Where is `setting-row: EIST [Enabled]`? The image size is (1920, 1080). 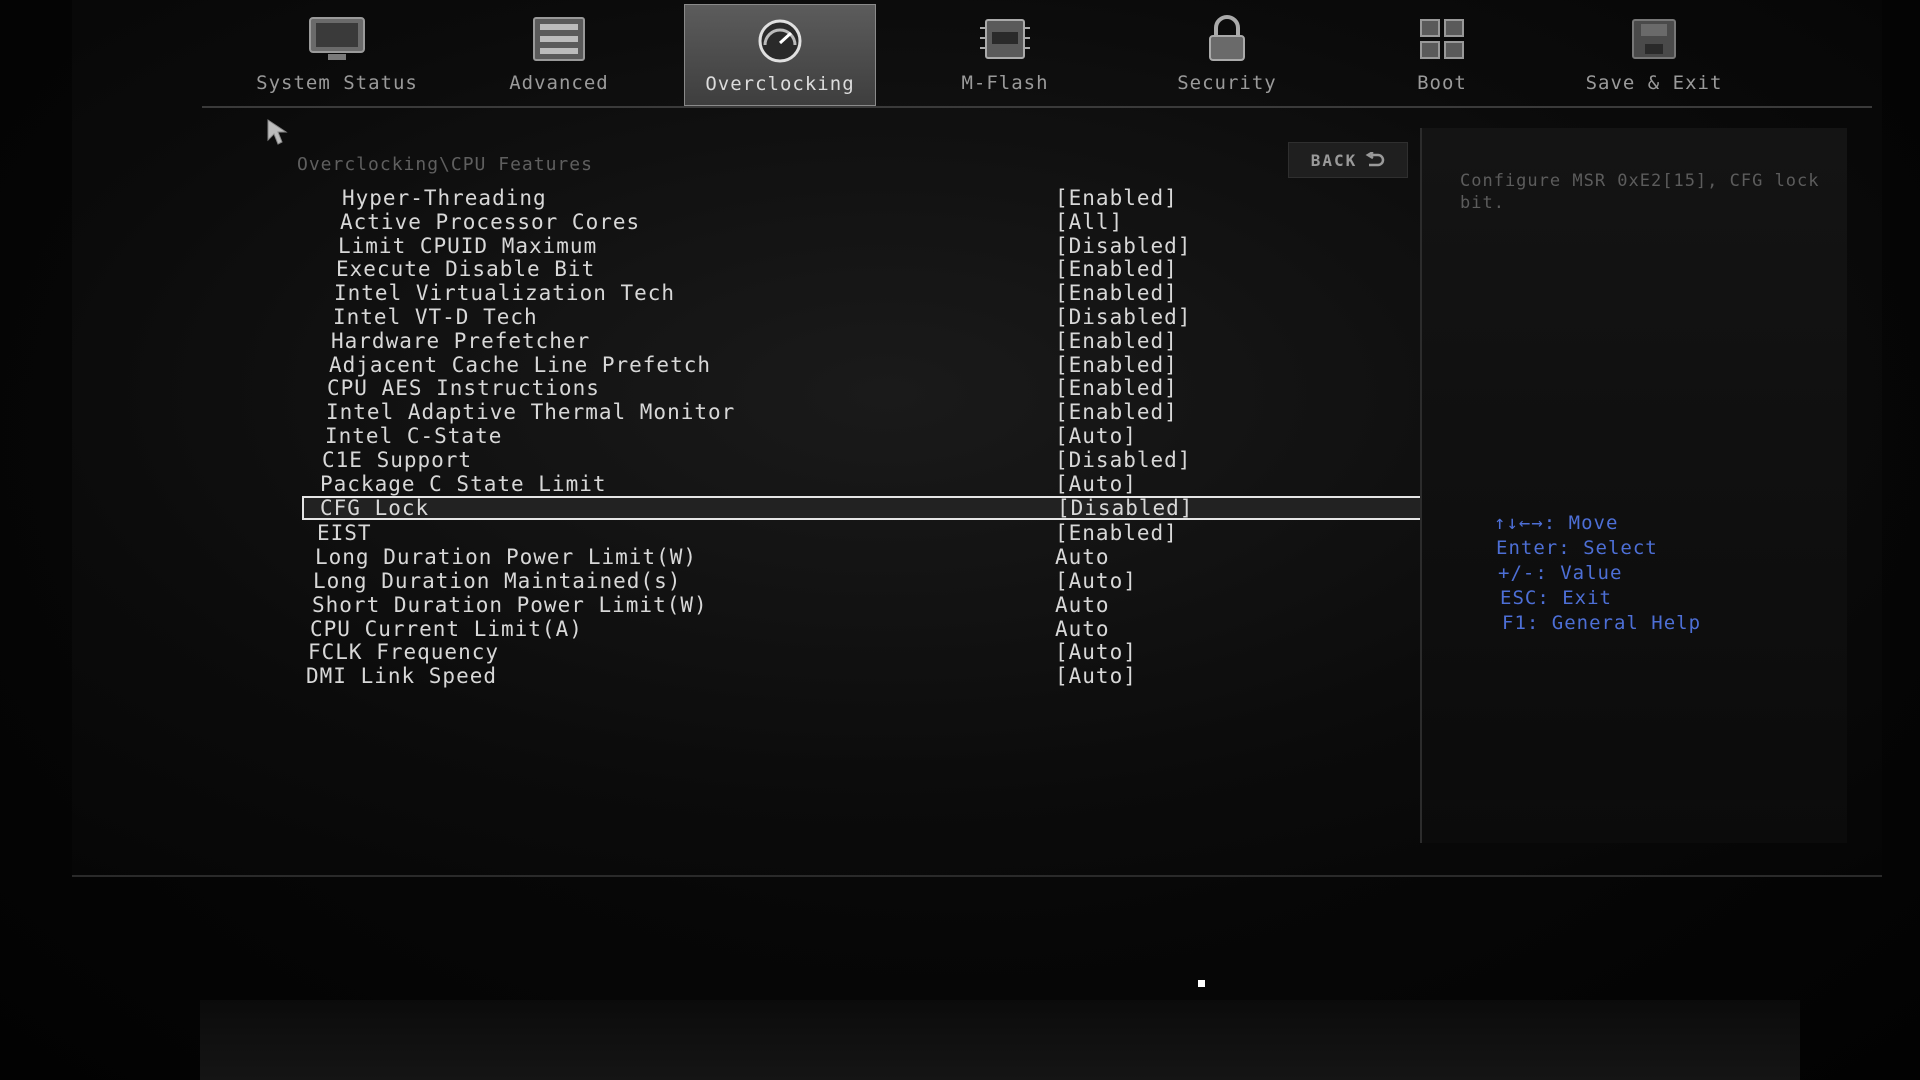
setting-row: EIST [Enabled] is located at coordinates (862, 533).